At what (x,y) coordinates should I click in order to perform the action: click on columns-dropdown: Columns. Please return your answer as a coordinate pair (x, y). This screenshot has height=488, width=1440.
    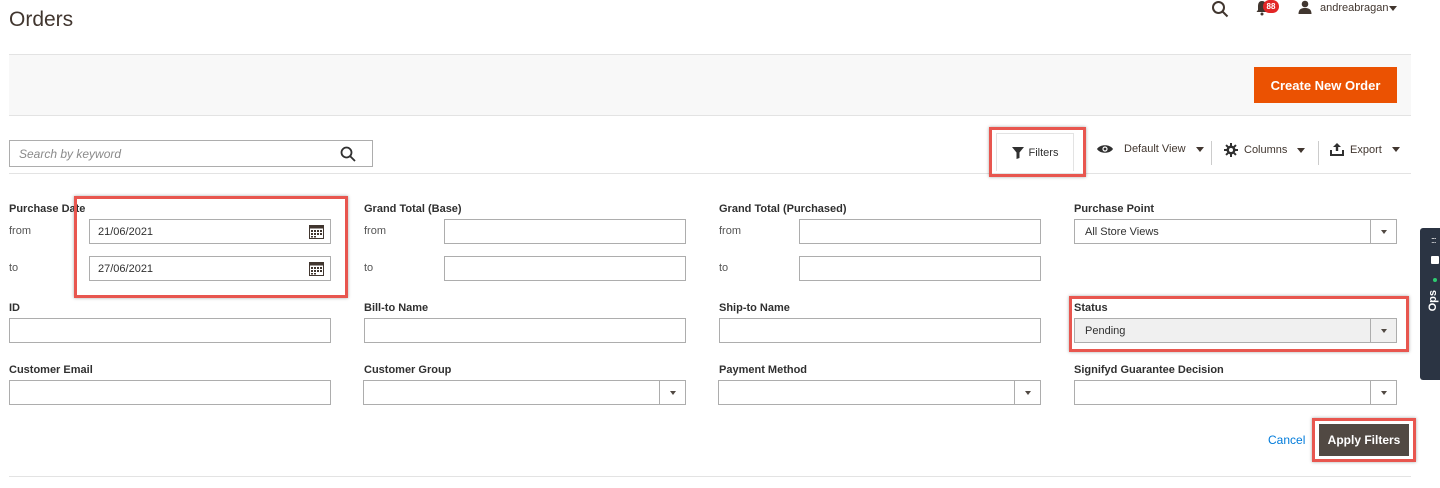
    Looking at the image, I should click on (1265, 150).